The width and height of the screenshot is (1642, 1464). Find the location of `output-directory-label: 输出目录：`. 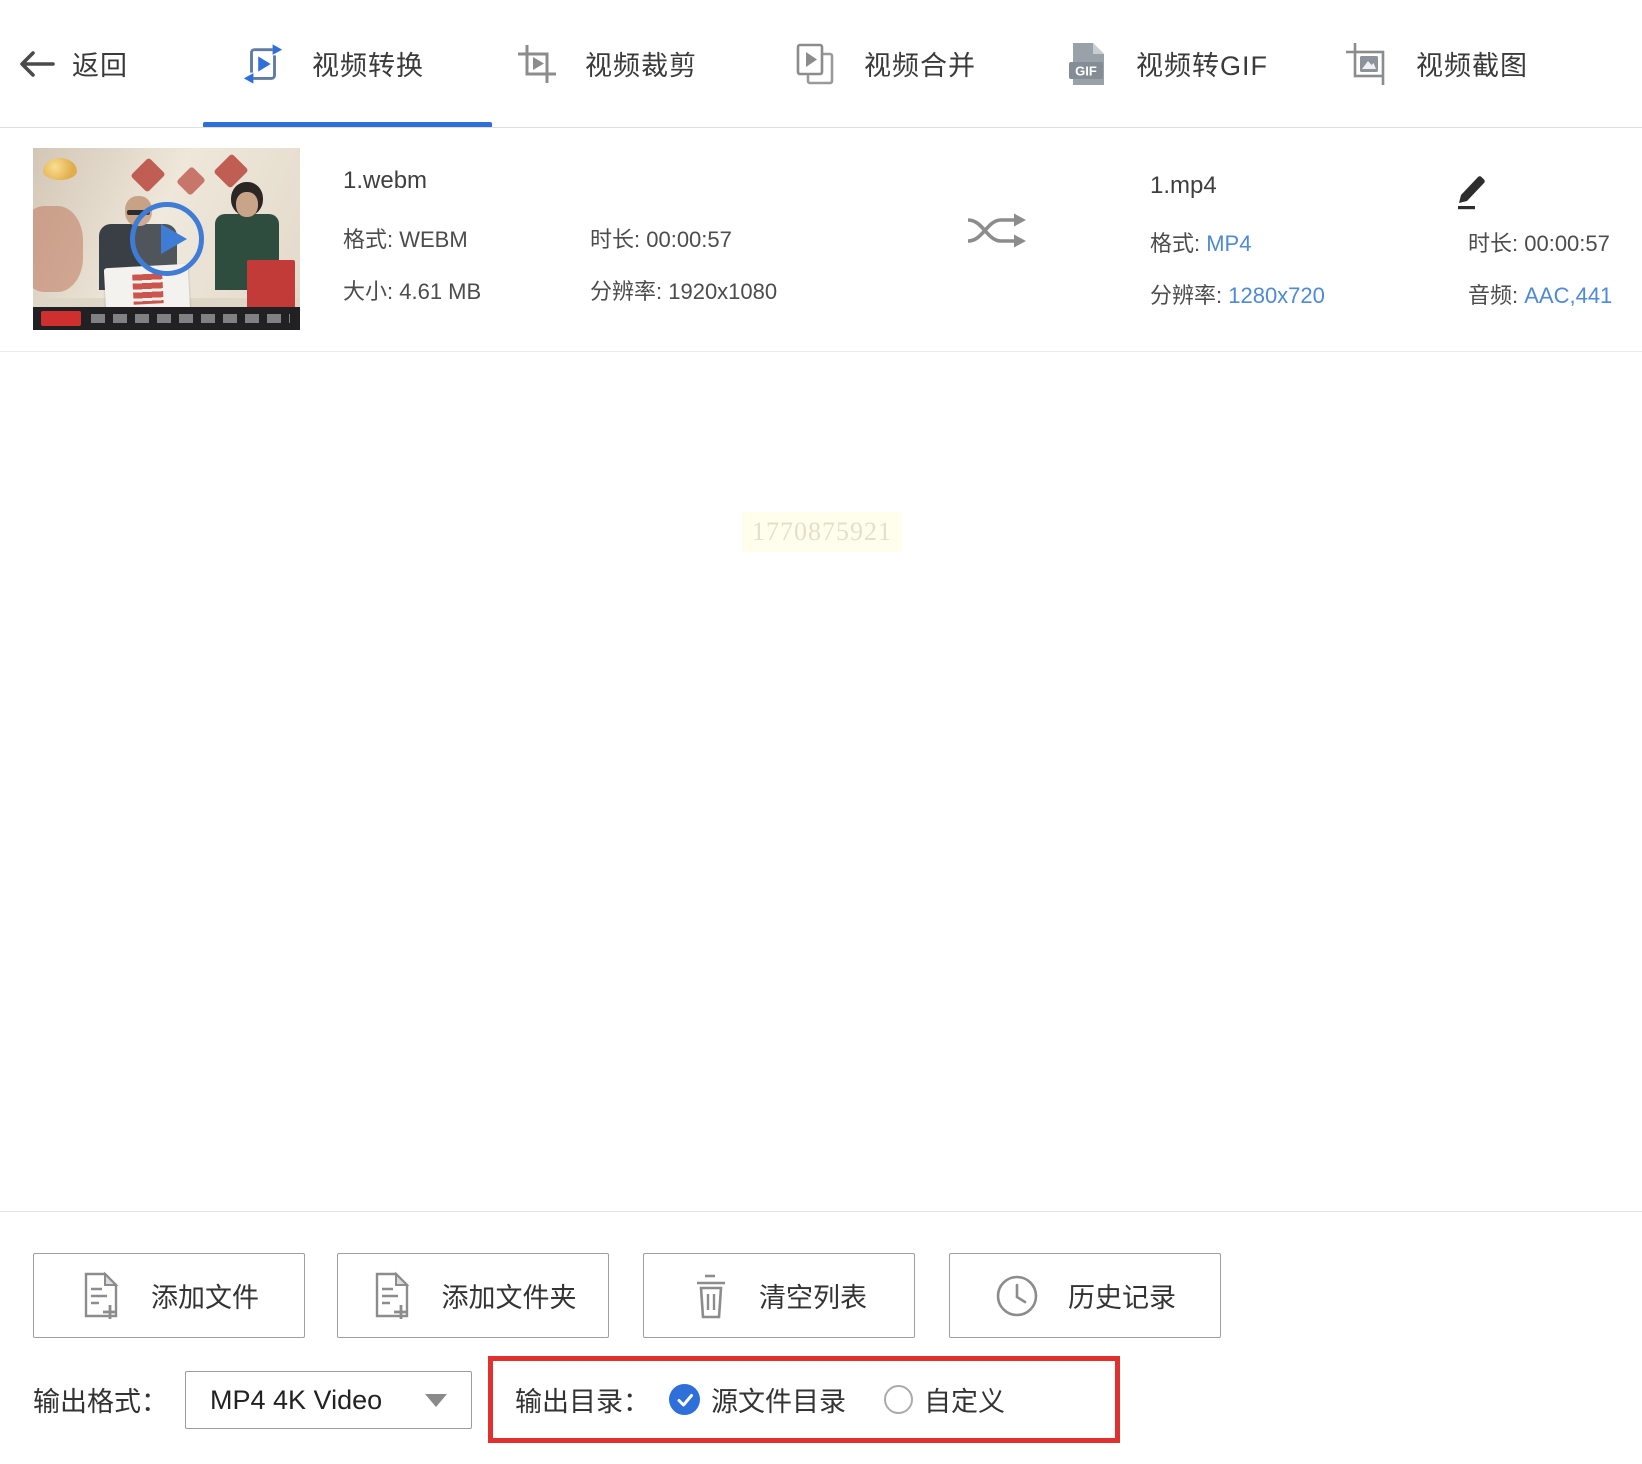

output-directory-label: 输出目录： is located at coordinates (582, 1402).